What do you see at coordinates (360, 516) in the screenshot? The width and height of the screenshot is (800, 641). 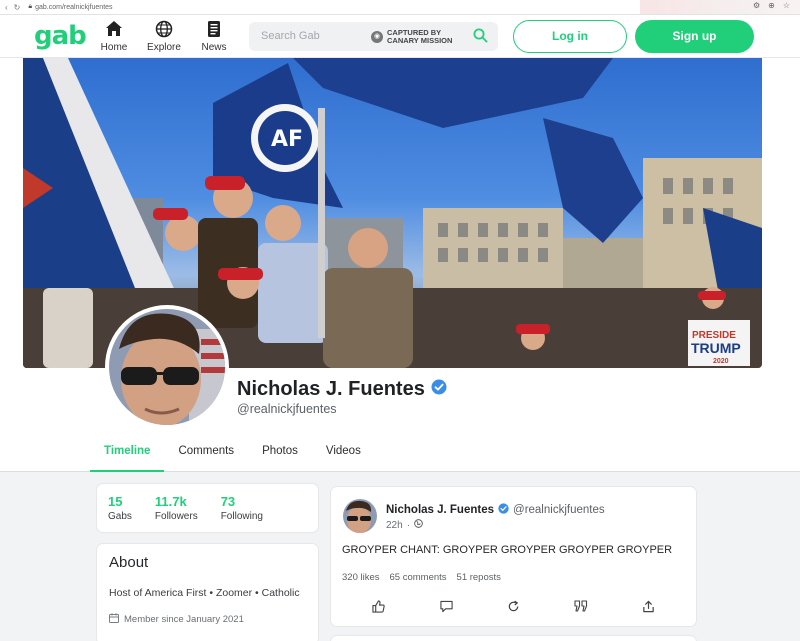 I see `post-avatar` at bounding box center [360, 516].